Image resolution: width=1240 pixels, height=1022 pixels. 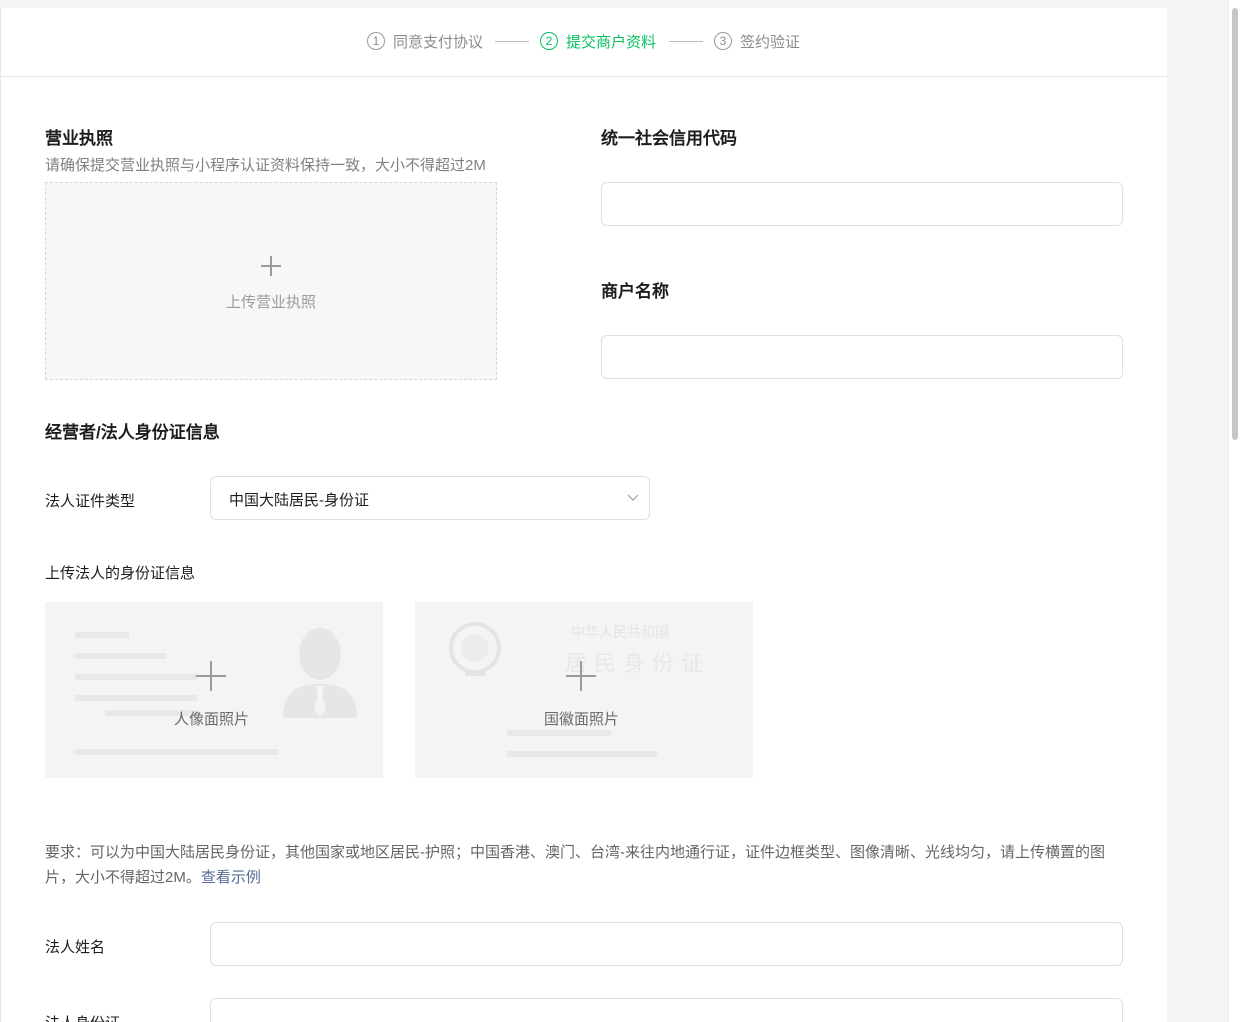 I want to click on license-title: 营业执照, so click(x=79, y=138).